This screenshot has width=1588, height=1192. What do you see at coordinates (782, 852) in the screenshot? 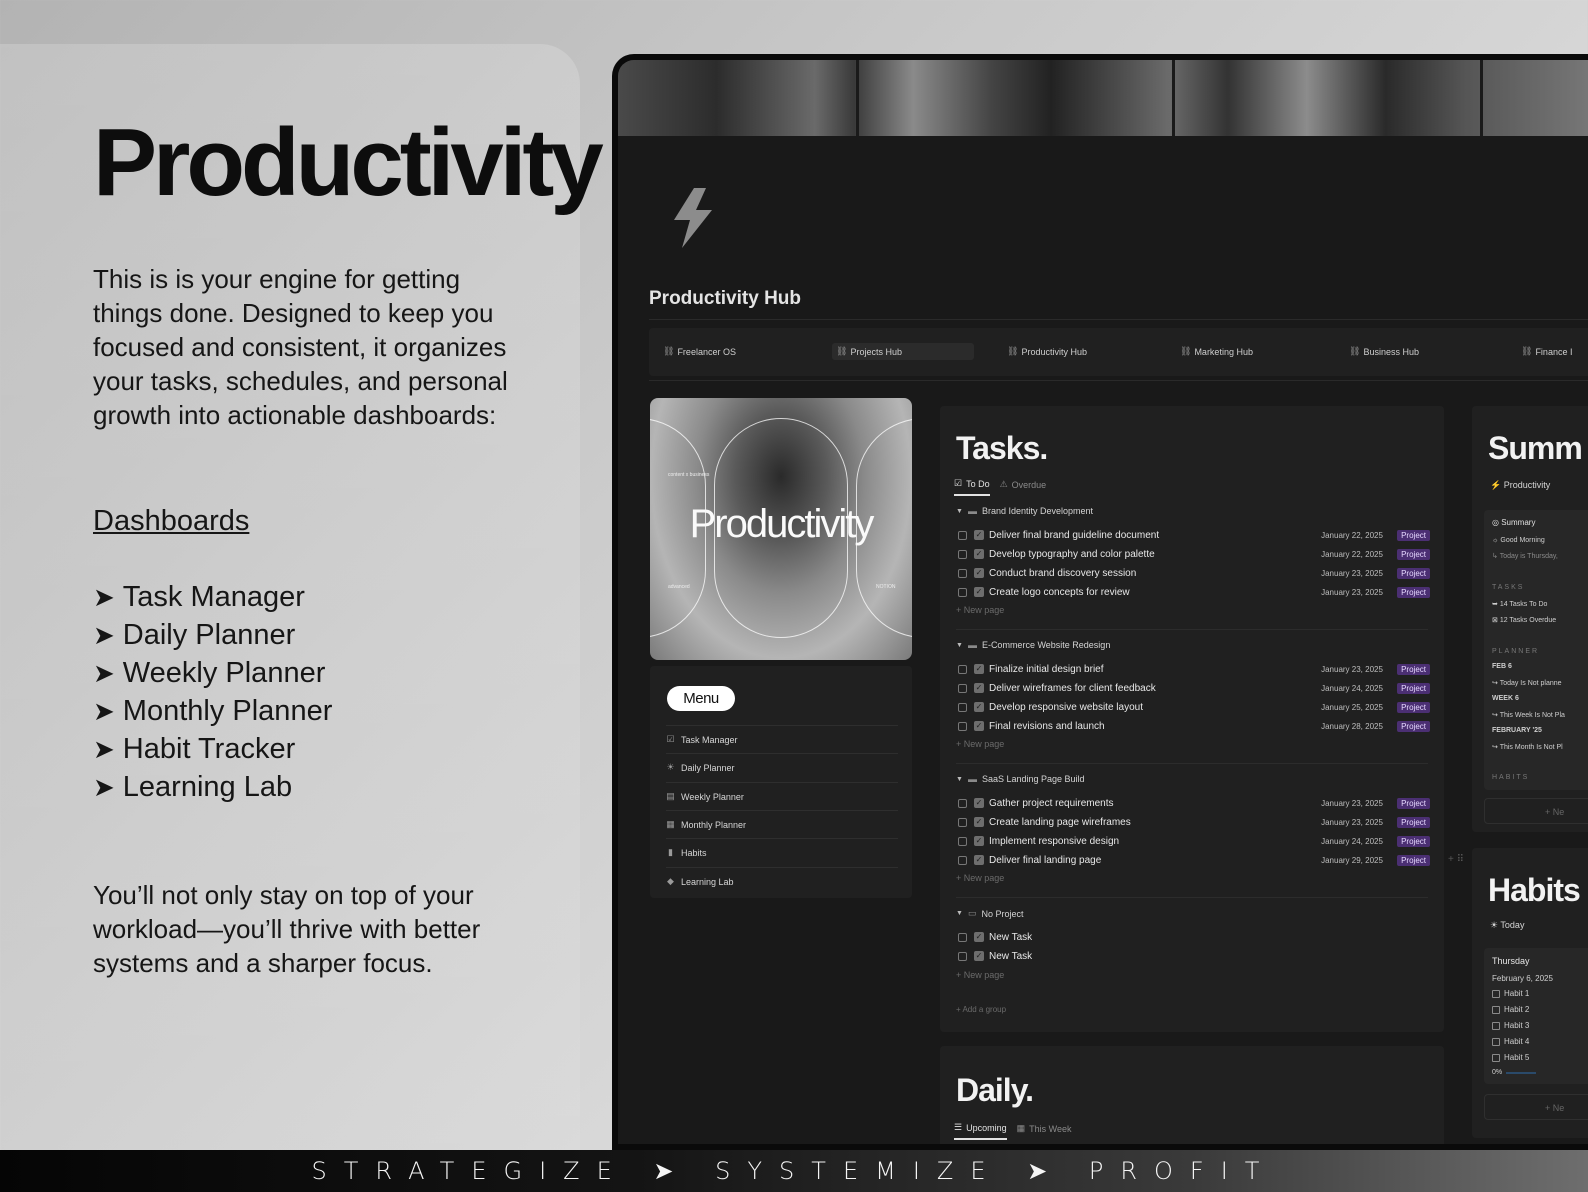
I see `menu-item-habits: ▮ Habits` at bounding box center [782, 852].